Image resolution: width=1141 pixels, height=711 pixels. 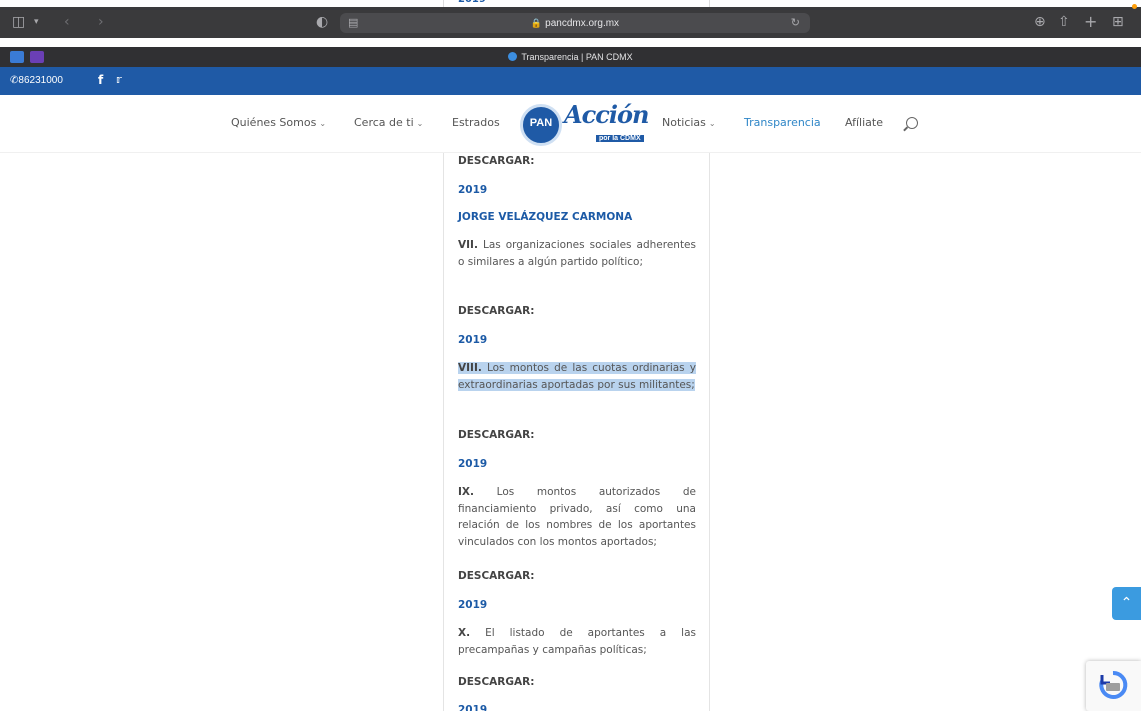 What do you see at coordinates (795, 23) in the screenshot?
I see `reload-icon: ↻` at bounding box center [795, 23].